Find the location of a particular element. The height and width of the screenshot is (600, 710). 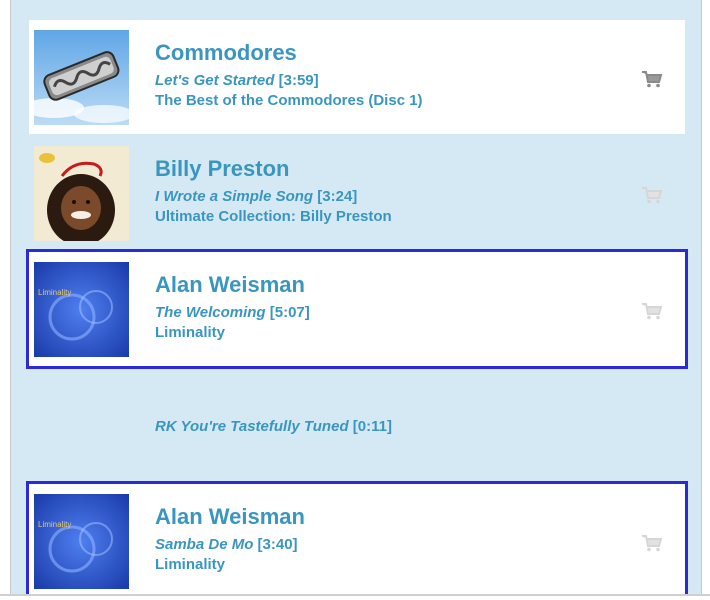

album-name: The Best of the Commodores (Disc 1) is located at coordinates (289, 101).